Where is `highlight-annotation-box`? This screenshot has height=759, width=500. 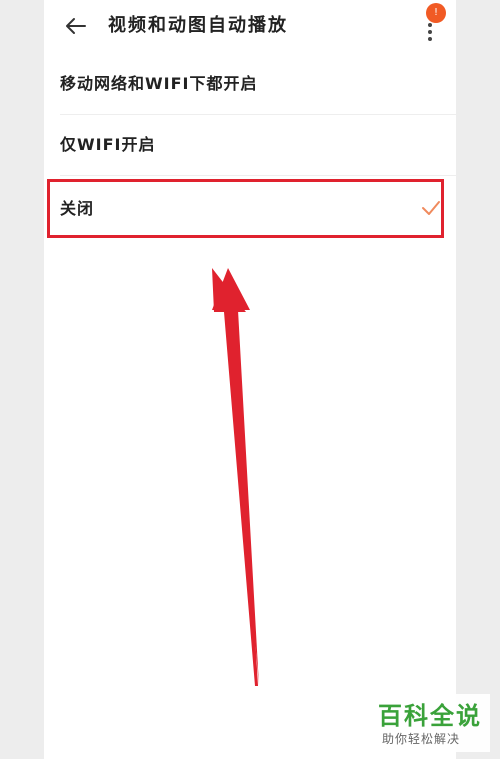 highlight-annotation-box is located at coordinates (245, 208).